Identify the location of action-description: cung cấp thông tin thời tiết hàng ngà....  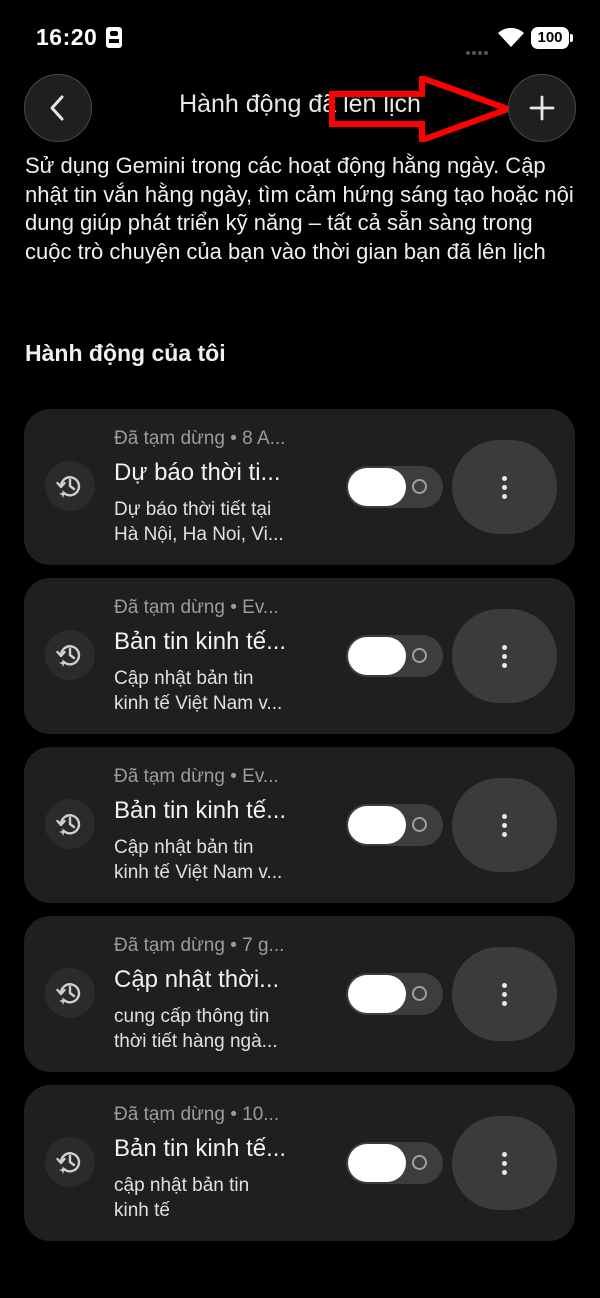
(214, 1029).